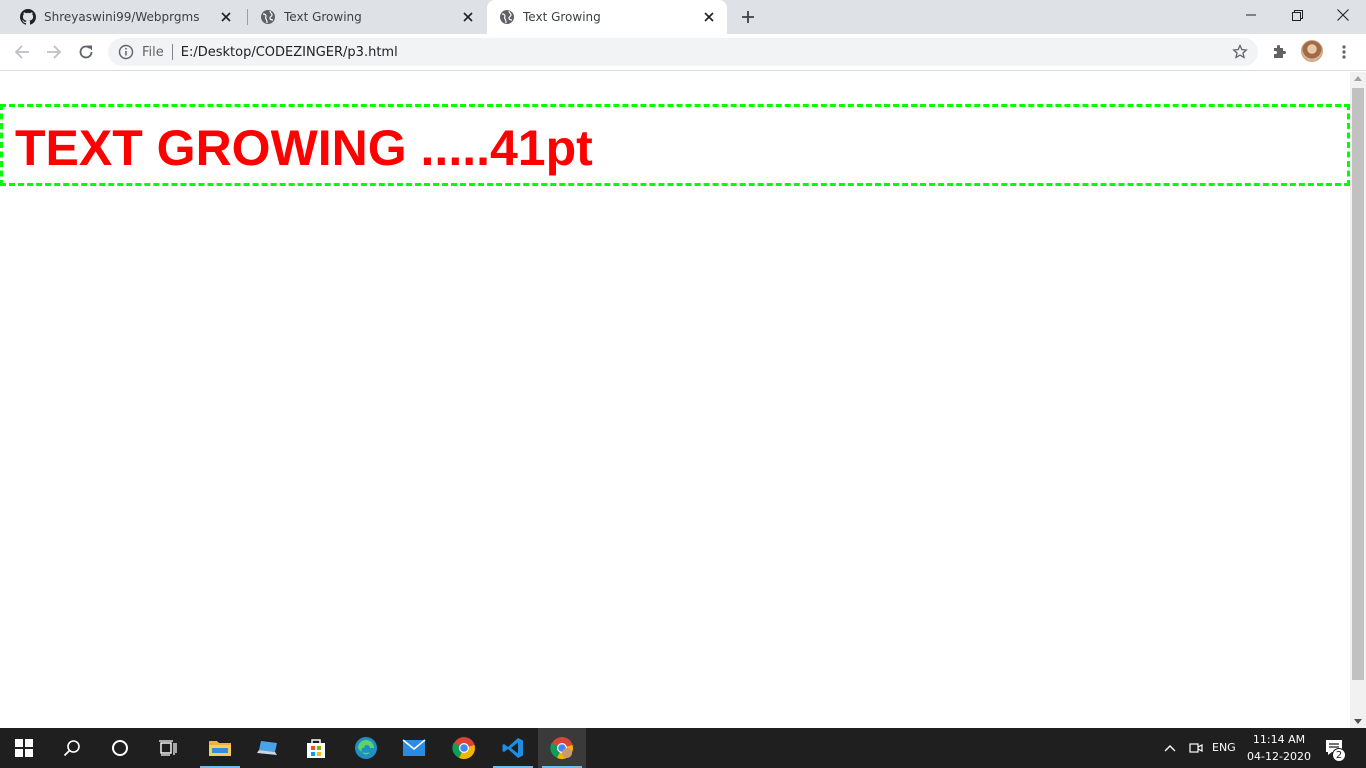  I want to click on file-explorer-icon, so click(220, 748).